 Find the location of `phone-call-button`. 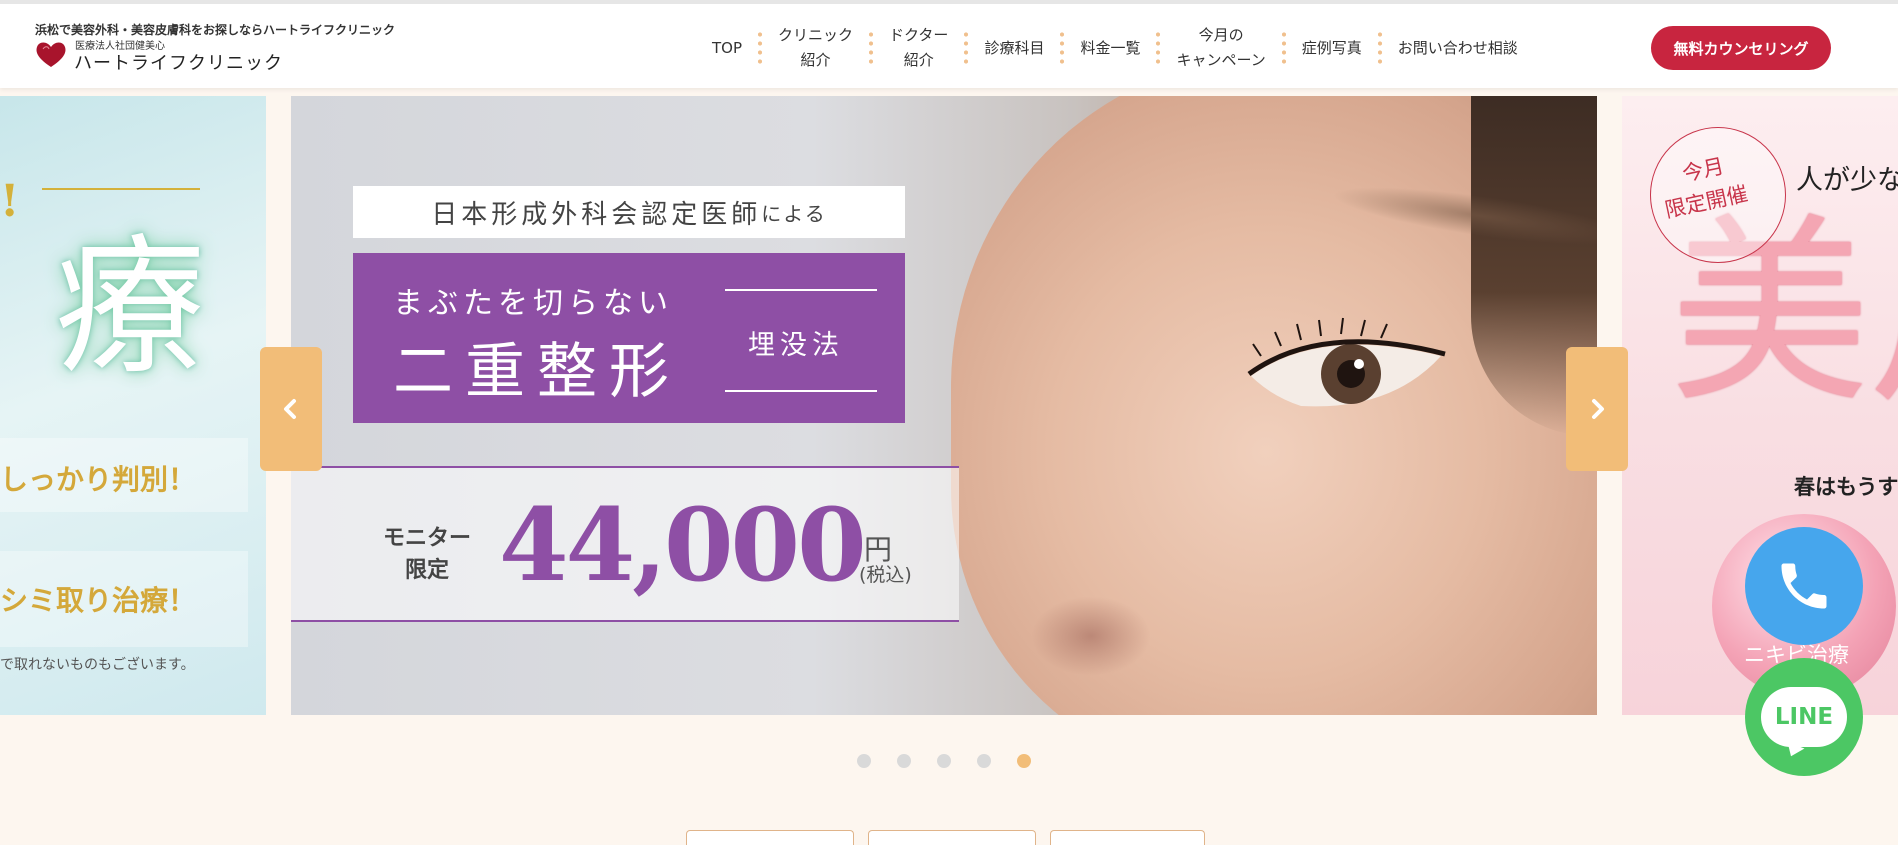

phone-call-button is located at coordinates (1804, 586).